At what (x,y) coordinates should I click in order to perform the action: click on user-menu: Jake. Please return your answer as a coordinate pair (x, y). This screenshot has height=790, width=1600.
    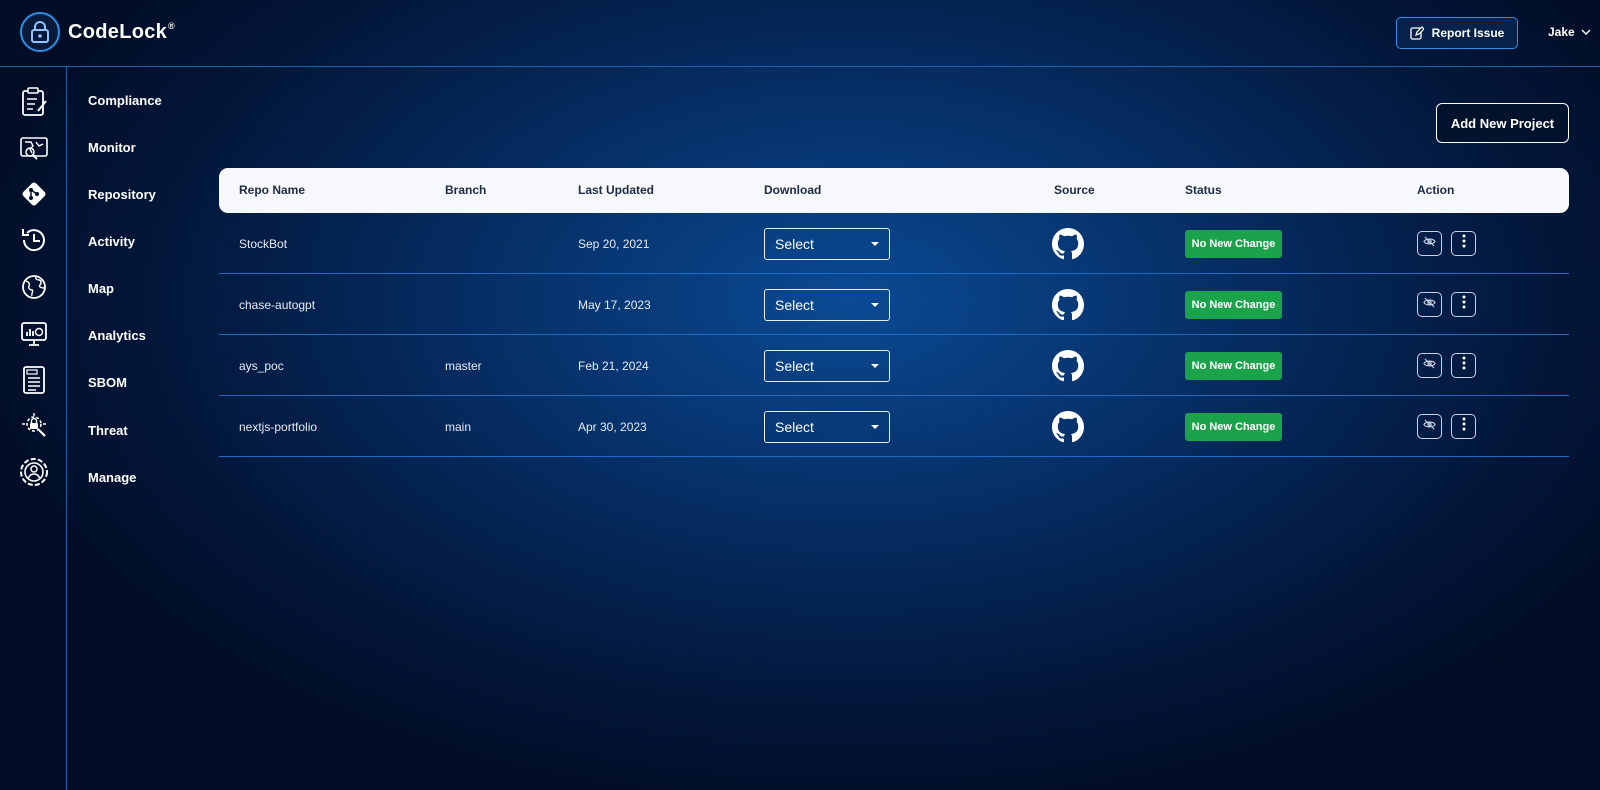
    Looking at the image, I should click on (1569, 32).